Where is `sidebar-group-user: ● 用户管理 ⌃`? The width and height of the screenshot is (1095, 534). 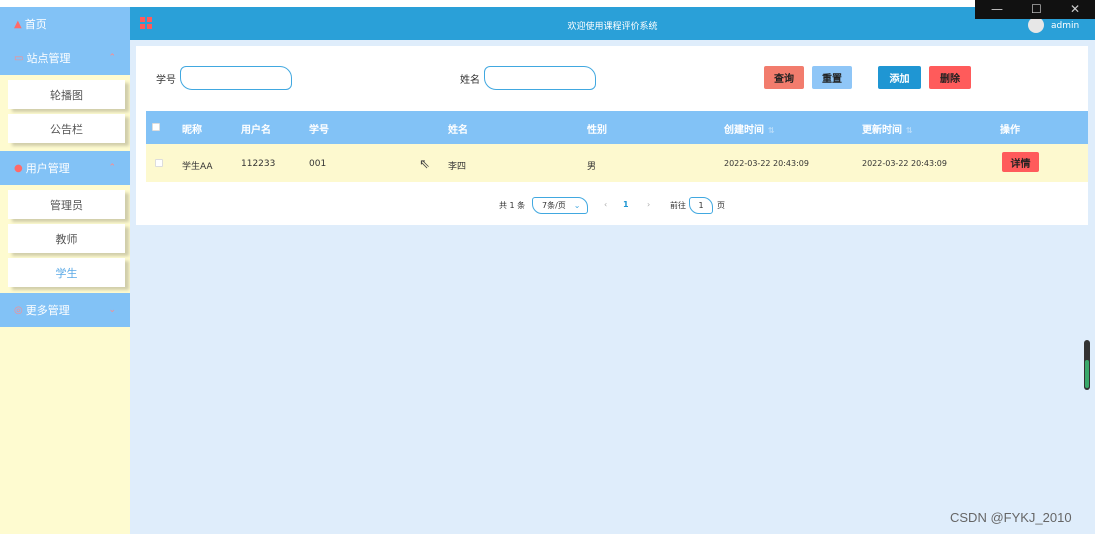 sidebar-group-user: ● 用户管理 ⌃ is located at coordinates (65, 168).